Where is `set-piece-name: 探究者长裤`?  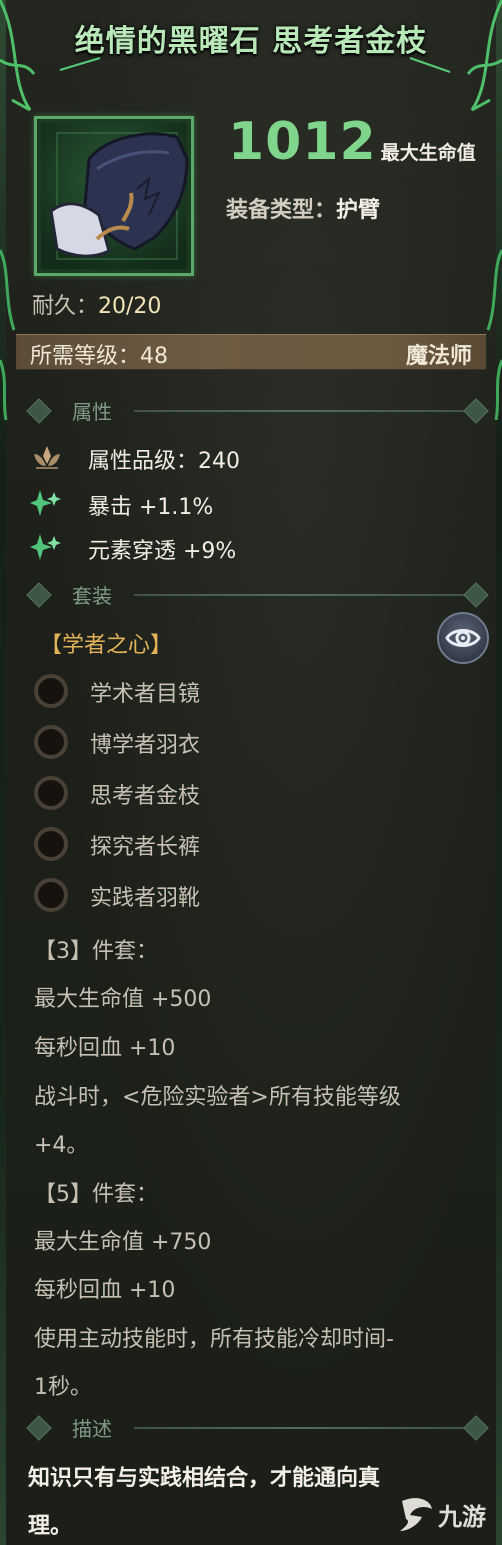 set-piece-name: 探究者长裤 is located at coordinates (145, 847).